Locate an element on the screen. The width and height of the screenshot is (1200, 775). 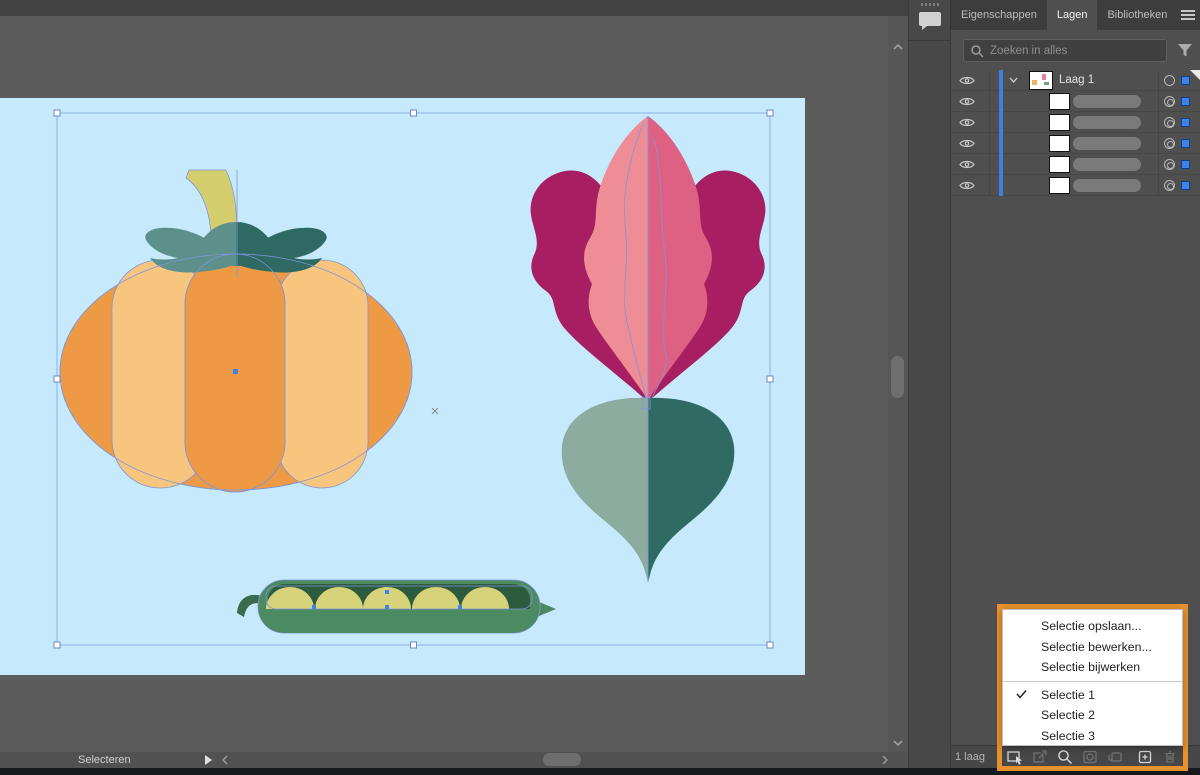
search-input is located at coordinates (1076, 50).